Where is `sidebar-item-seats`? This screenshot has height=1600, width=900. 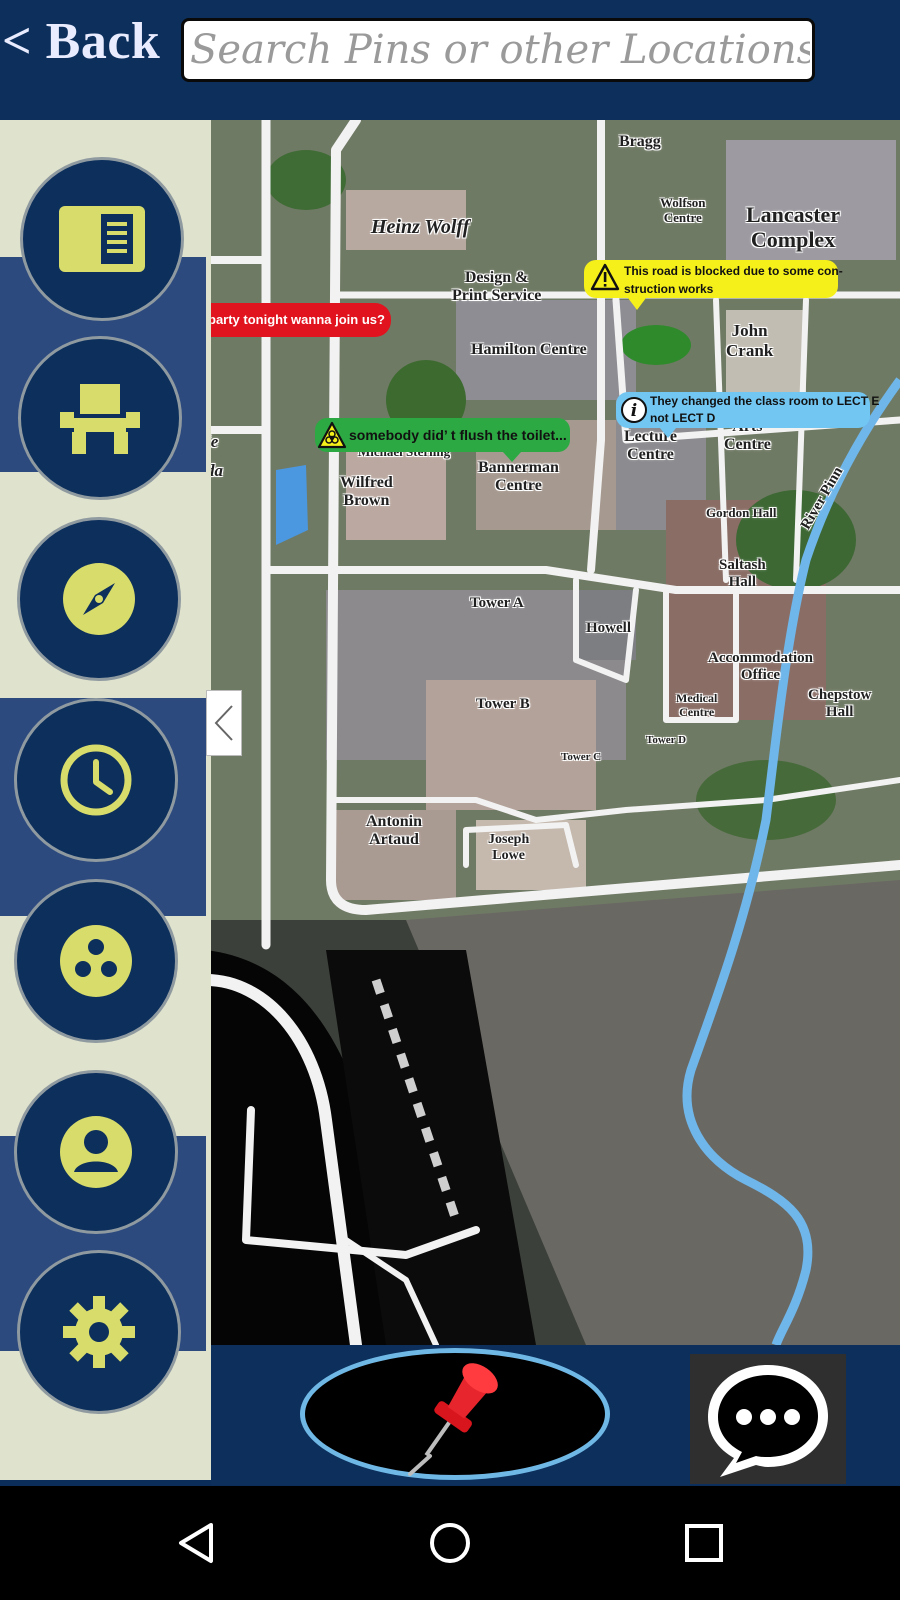
sidebar-item-seats is located at coordinates (100, 418).